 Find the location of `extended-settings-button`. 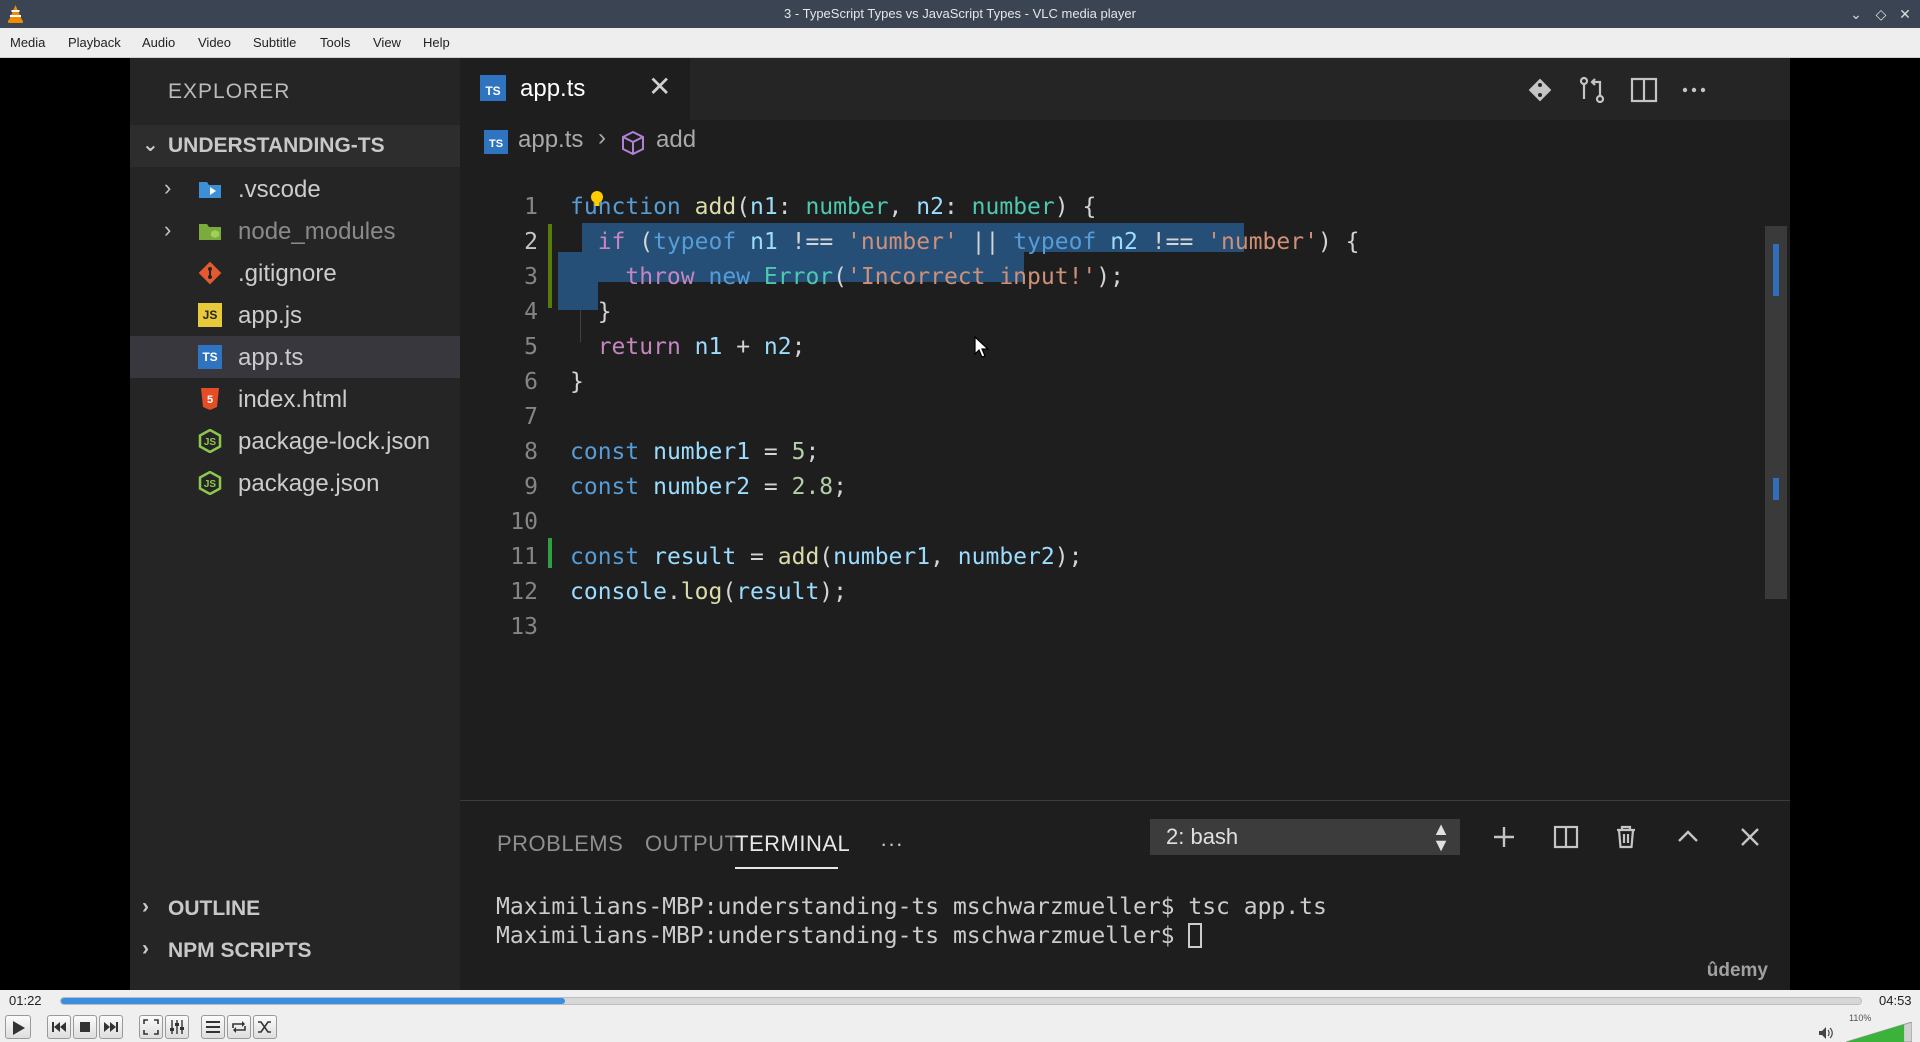

extended-settings-button is located at coordinates (177, 1027).